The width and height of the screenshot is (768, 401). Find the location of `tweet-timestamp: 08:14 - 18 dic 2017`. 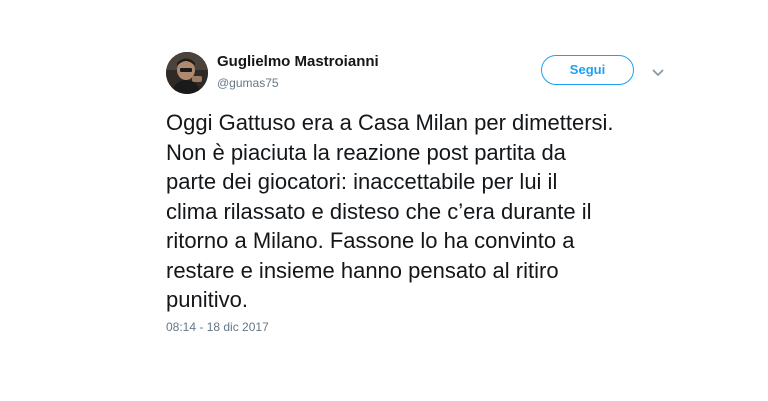

tweet-timestamp: 08:14 - 18 dic 2017 is located at coordinates (217, 327).